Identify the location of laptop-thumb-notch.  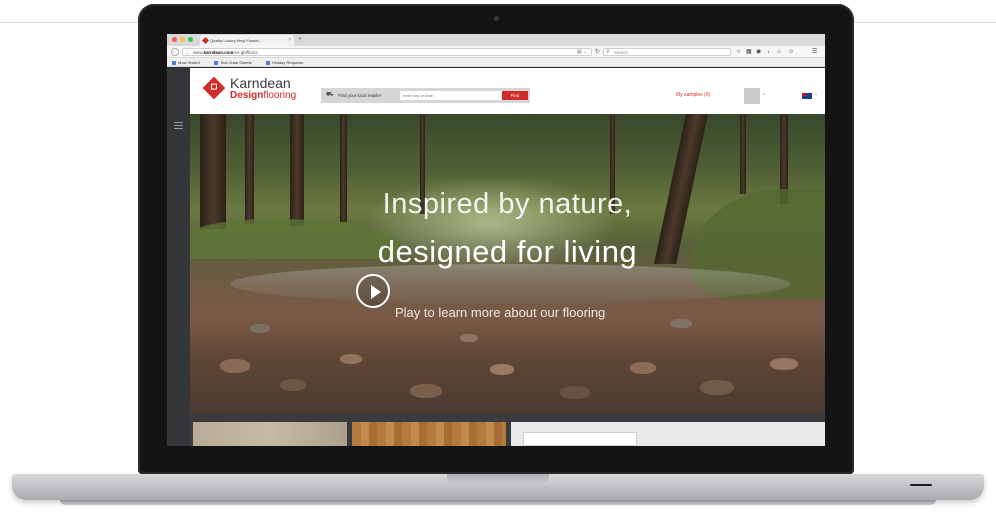
(498, 479).